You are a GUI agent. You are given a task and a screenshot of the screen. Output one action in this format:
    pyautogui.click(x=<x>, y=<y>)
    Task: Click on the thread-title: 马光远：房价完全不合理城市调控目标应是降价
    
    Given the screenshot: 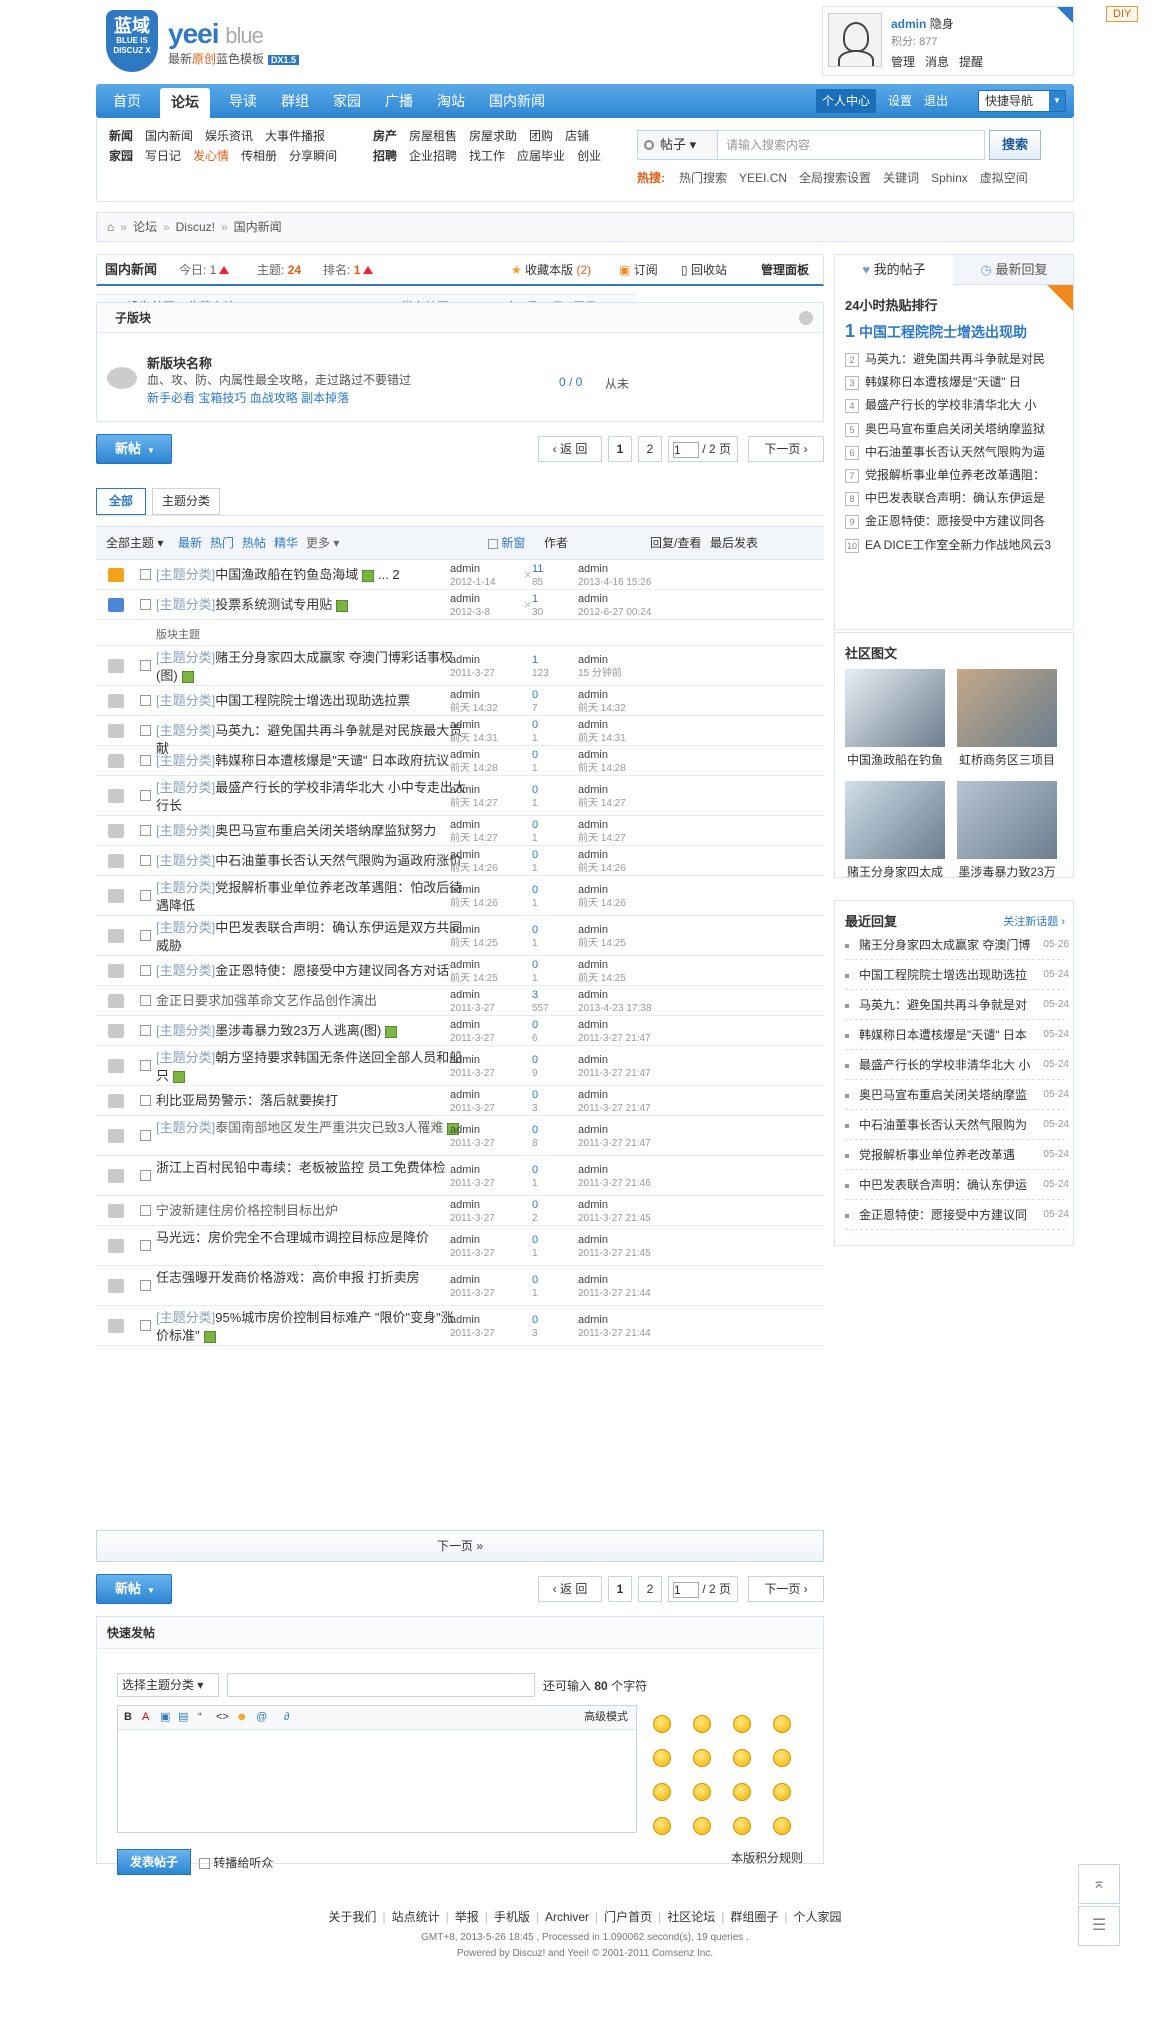 What is the action you would take?
    pyautogui.click(x=311, y=1238)
    